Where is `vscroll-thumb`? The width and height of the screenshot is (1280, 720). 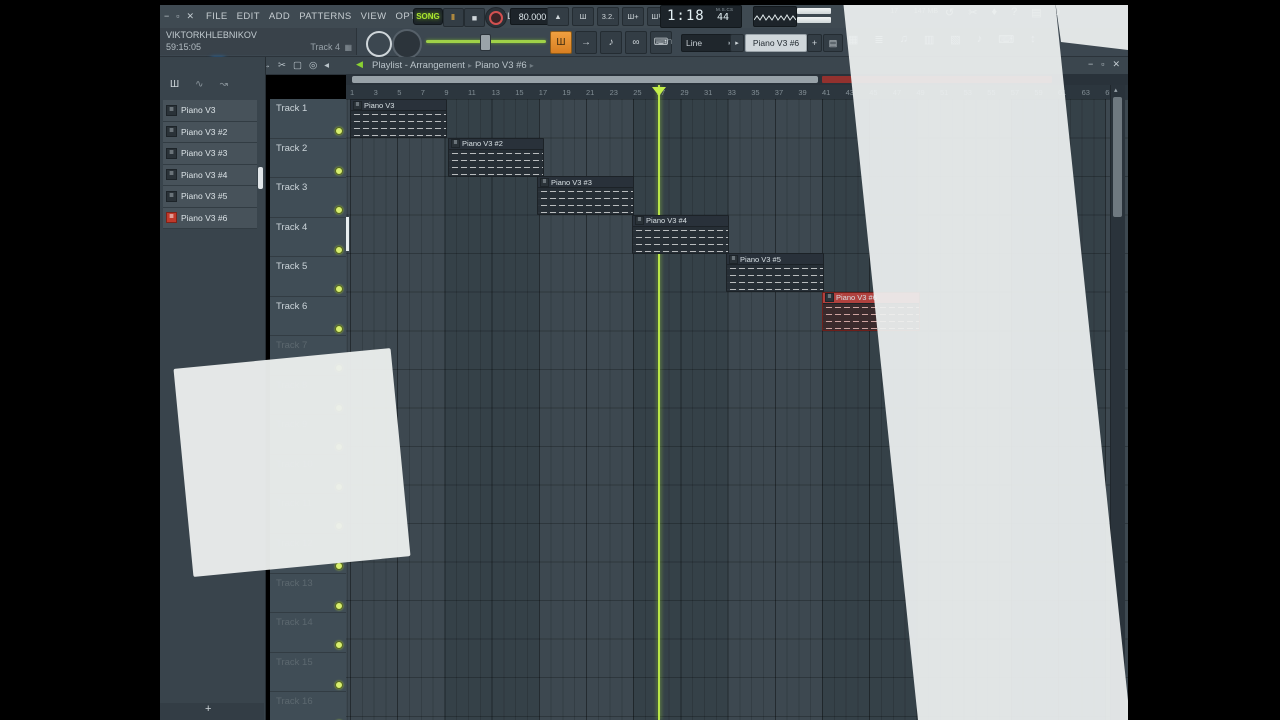
vscroll-thumb is located at coordinates (1117, 157).